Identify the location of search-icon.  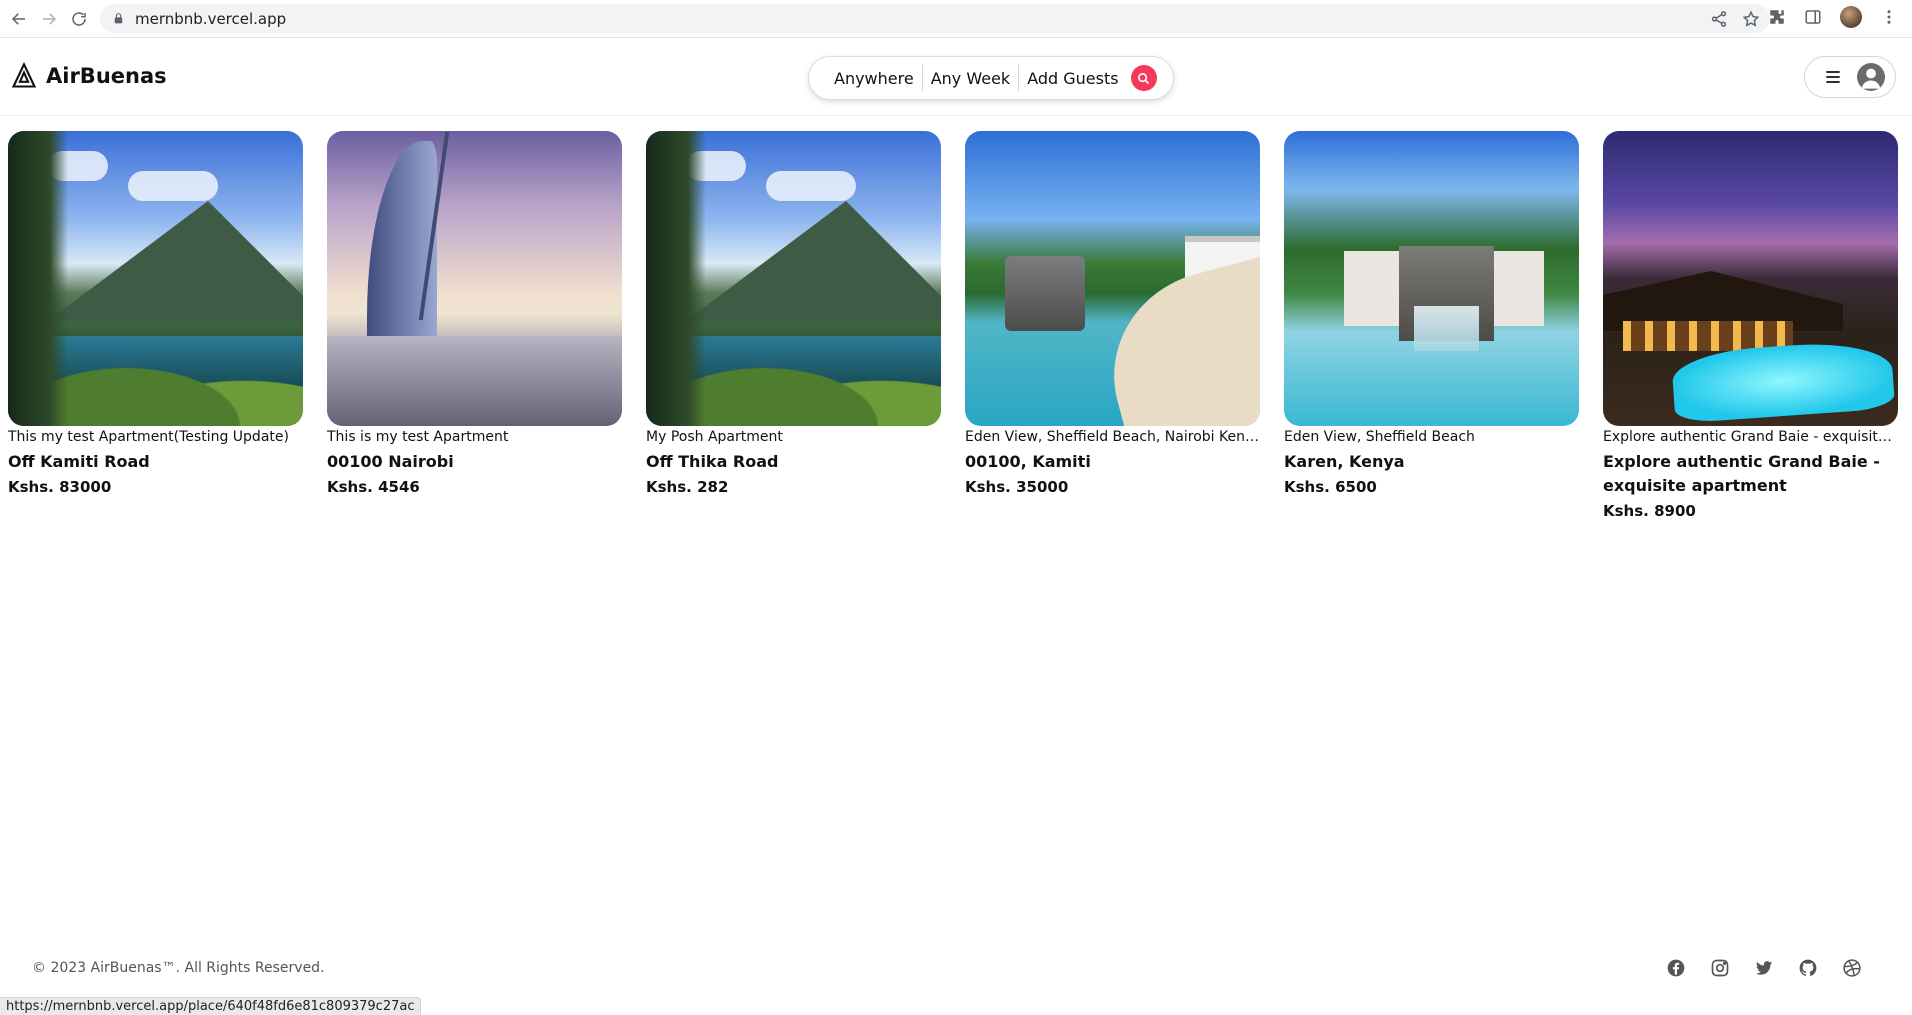
(1144, 78).